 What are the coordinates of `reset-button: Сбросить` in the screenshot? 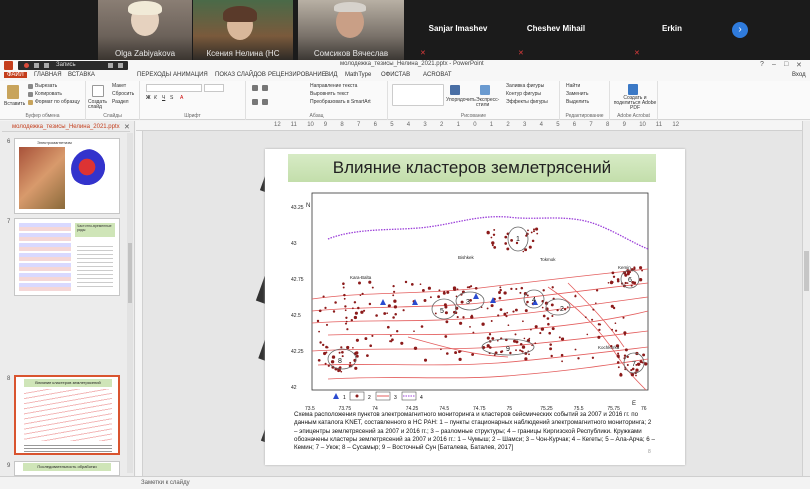 It's located at (123, 94).